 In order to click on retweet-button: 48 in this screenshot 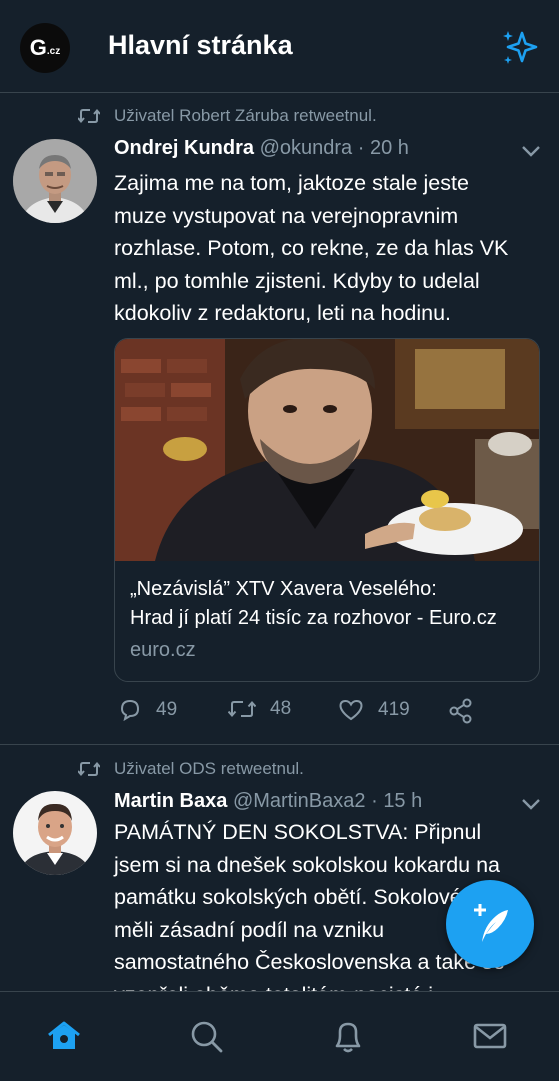, I will do `click(259, 709)`.